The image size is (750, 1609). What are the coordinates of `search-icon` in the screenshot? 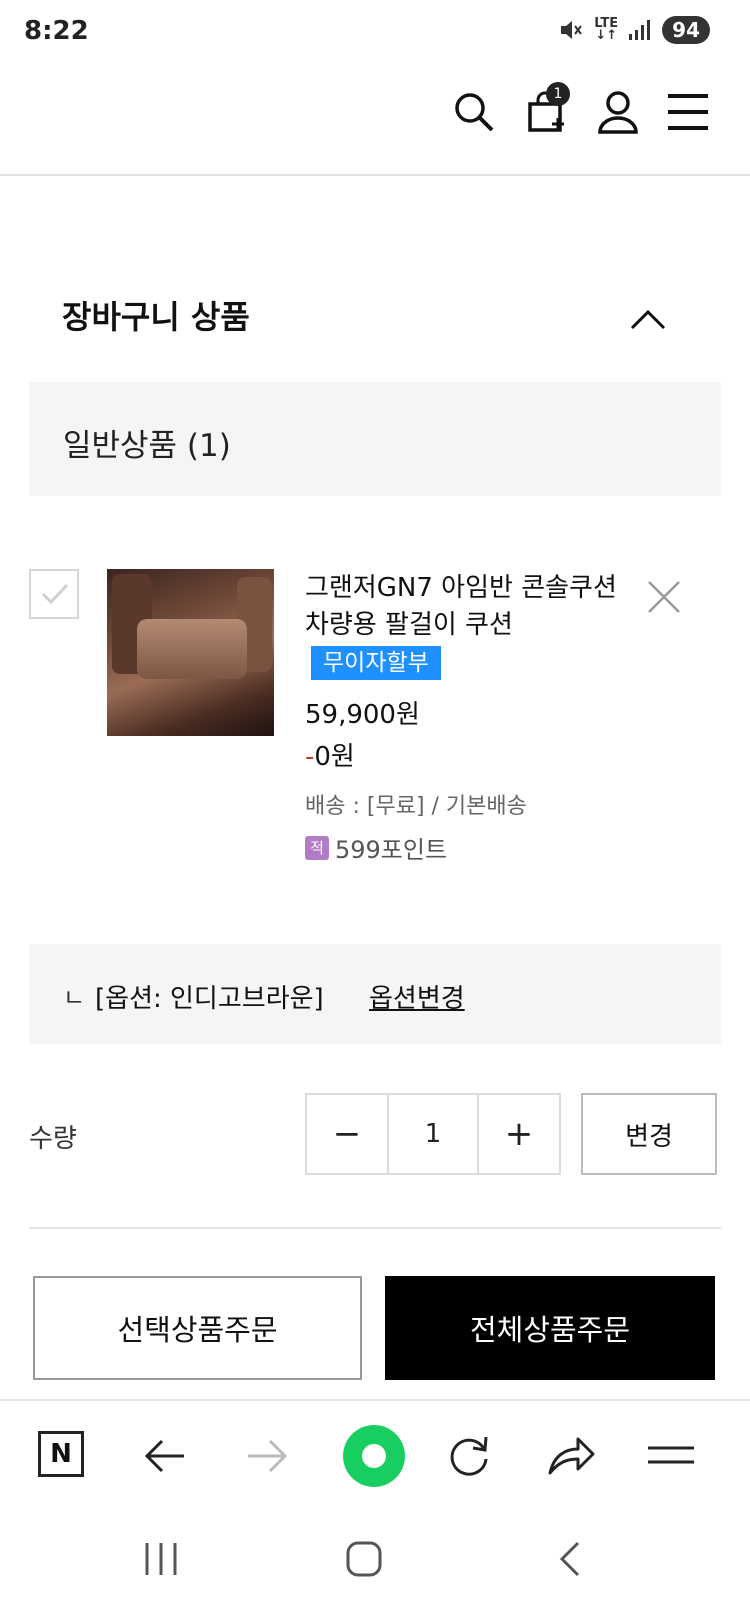 It's located at (474, 112).